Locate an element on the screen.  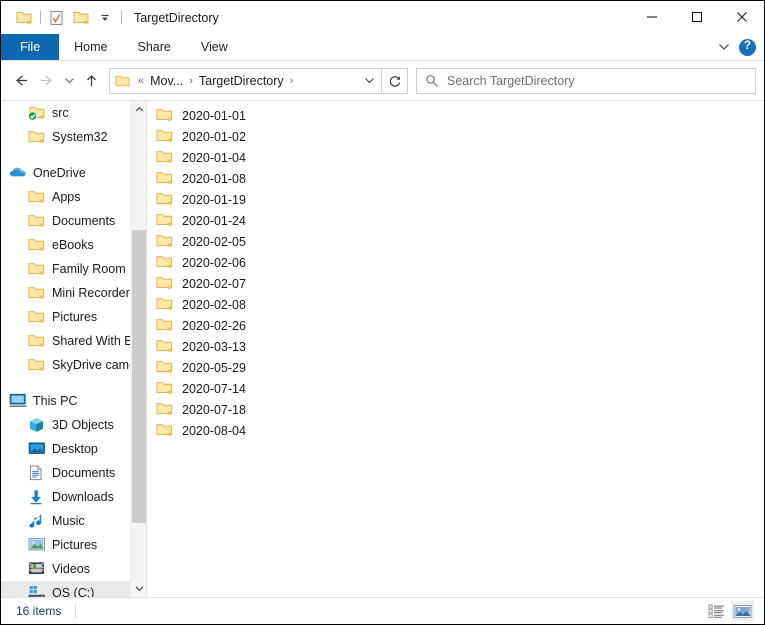
window-controls is located at coordinates (696, 17).